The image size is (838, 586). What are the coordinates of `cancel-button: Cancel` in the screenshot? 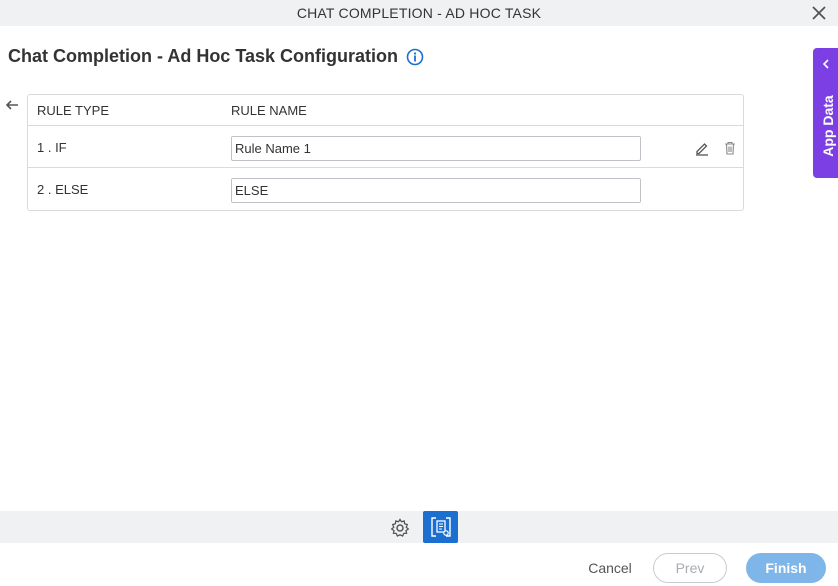 It's located at (610, 568).